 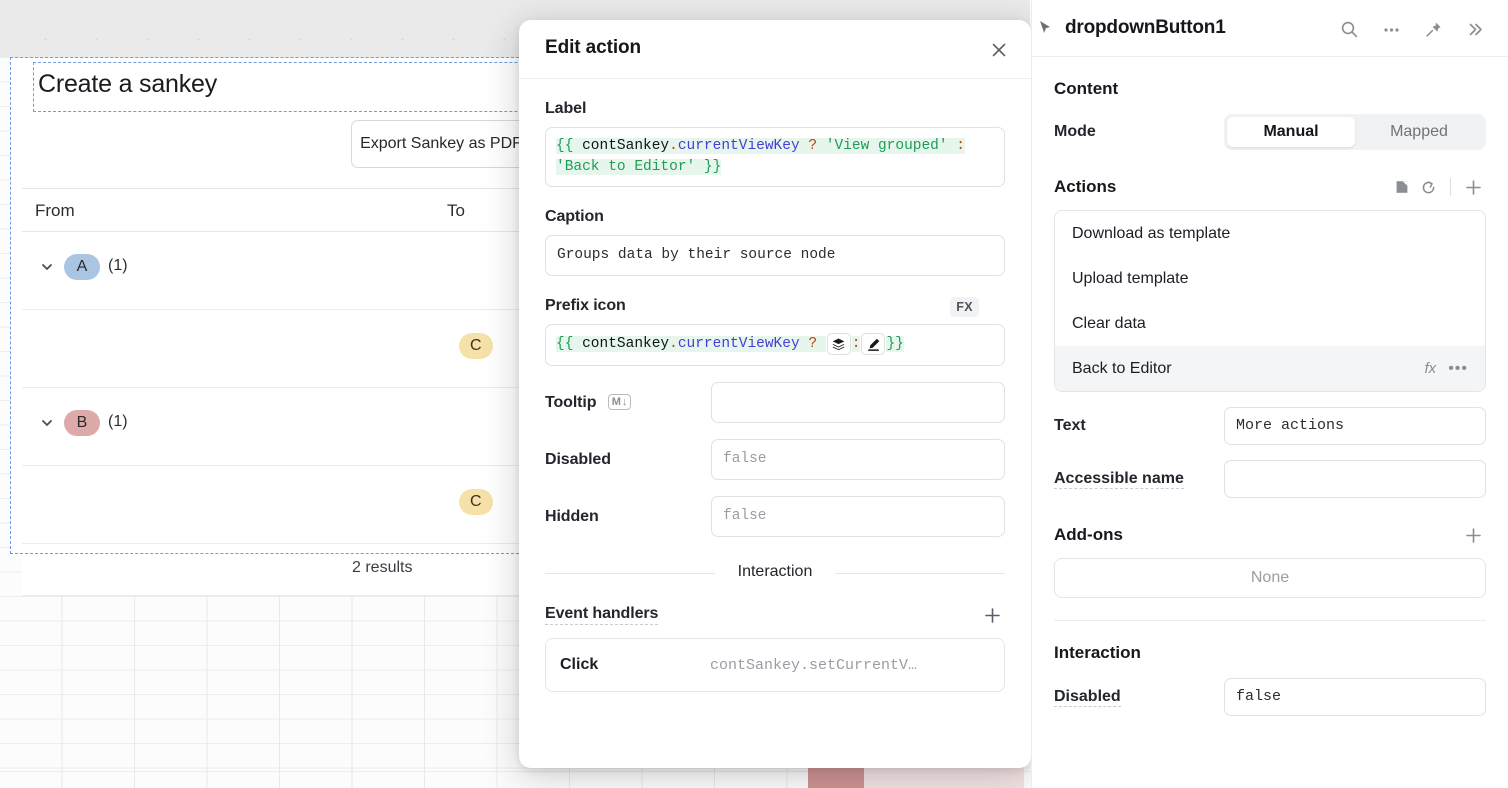 I want to click on expr-token-obj: contSankey, so click(x=626, y=146).